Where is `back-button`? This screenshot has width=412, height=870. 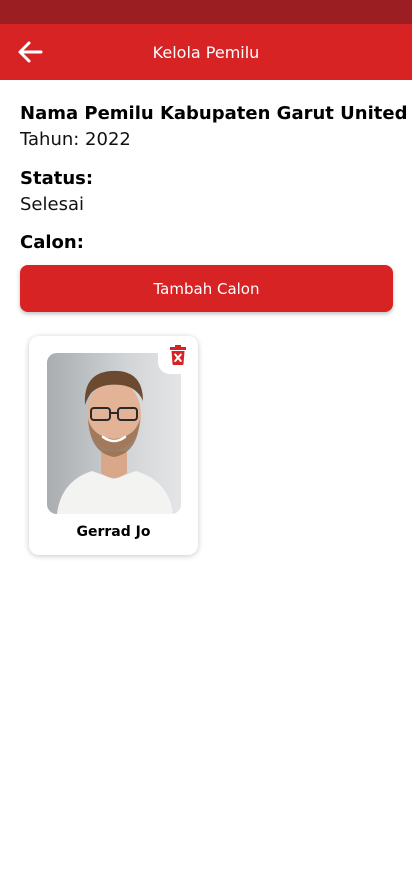
back-button is located at coordinates (30, 52).